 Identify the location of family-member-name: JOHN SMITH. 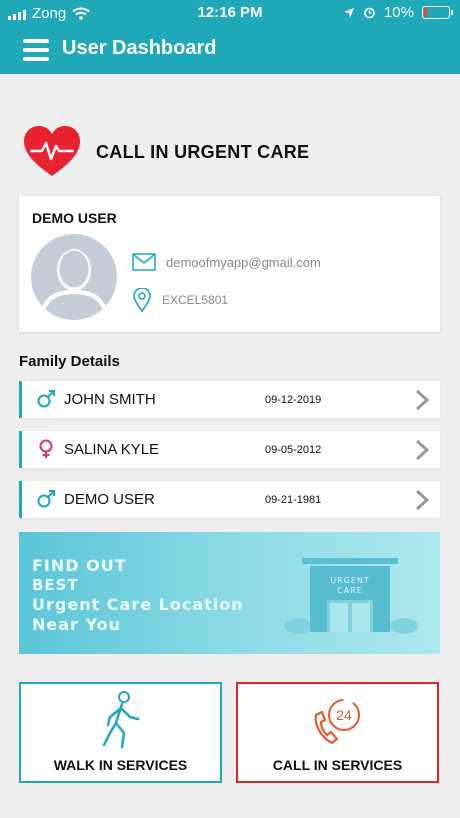
(110, 399).